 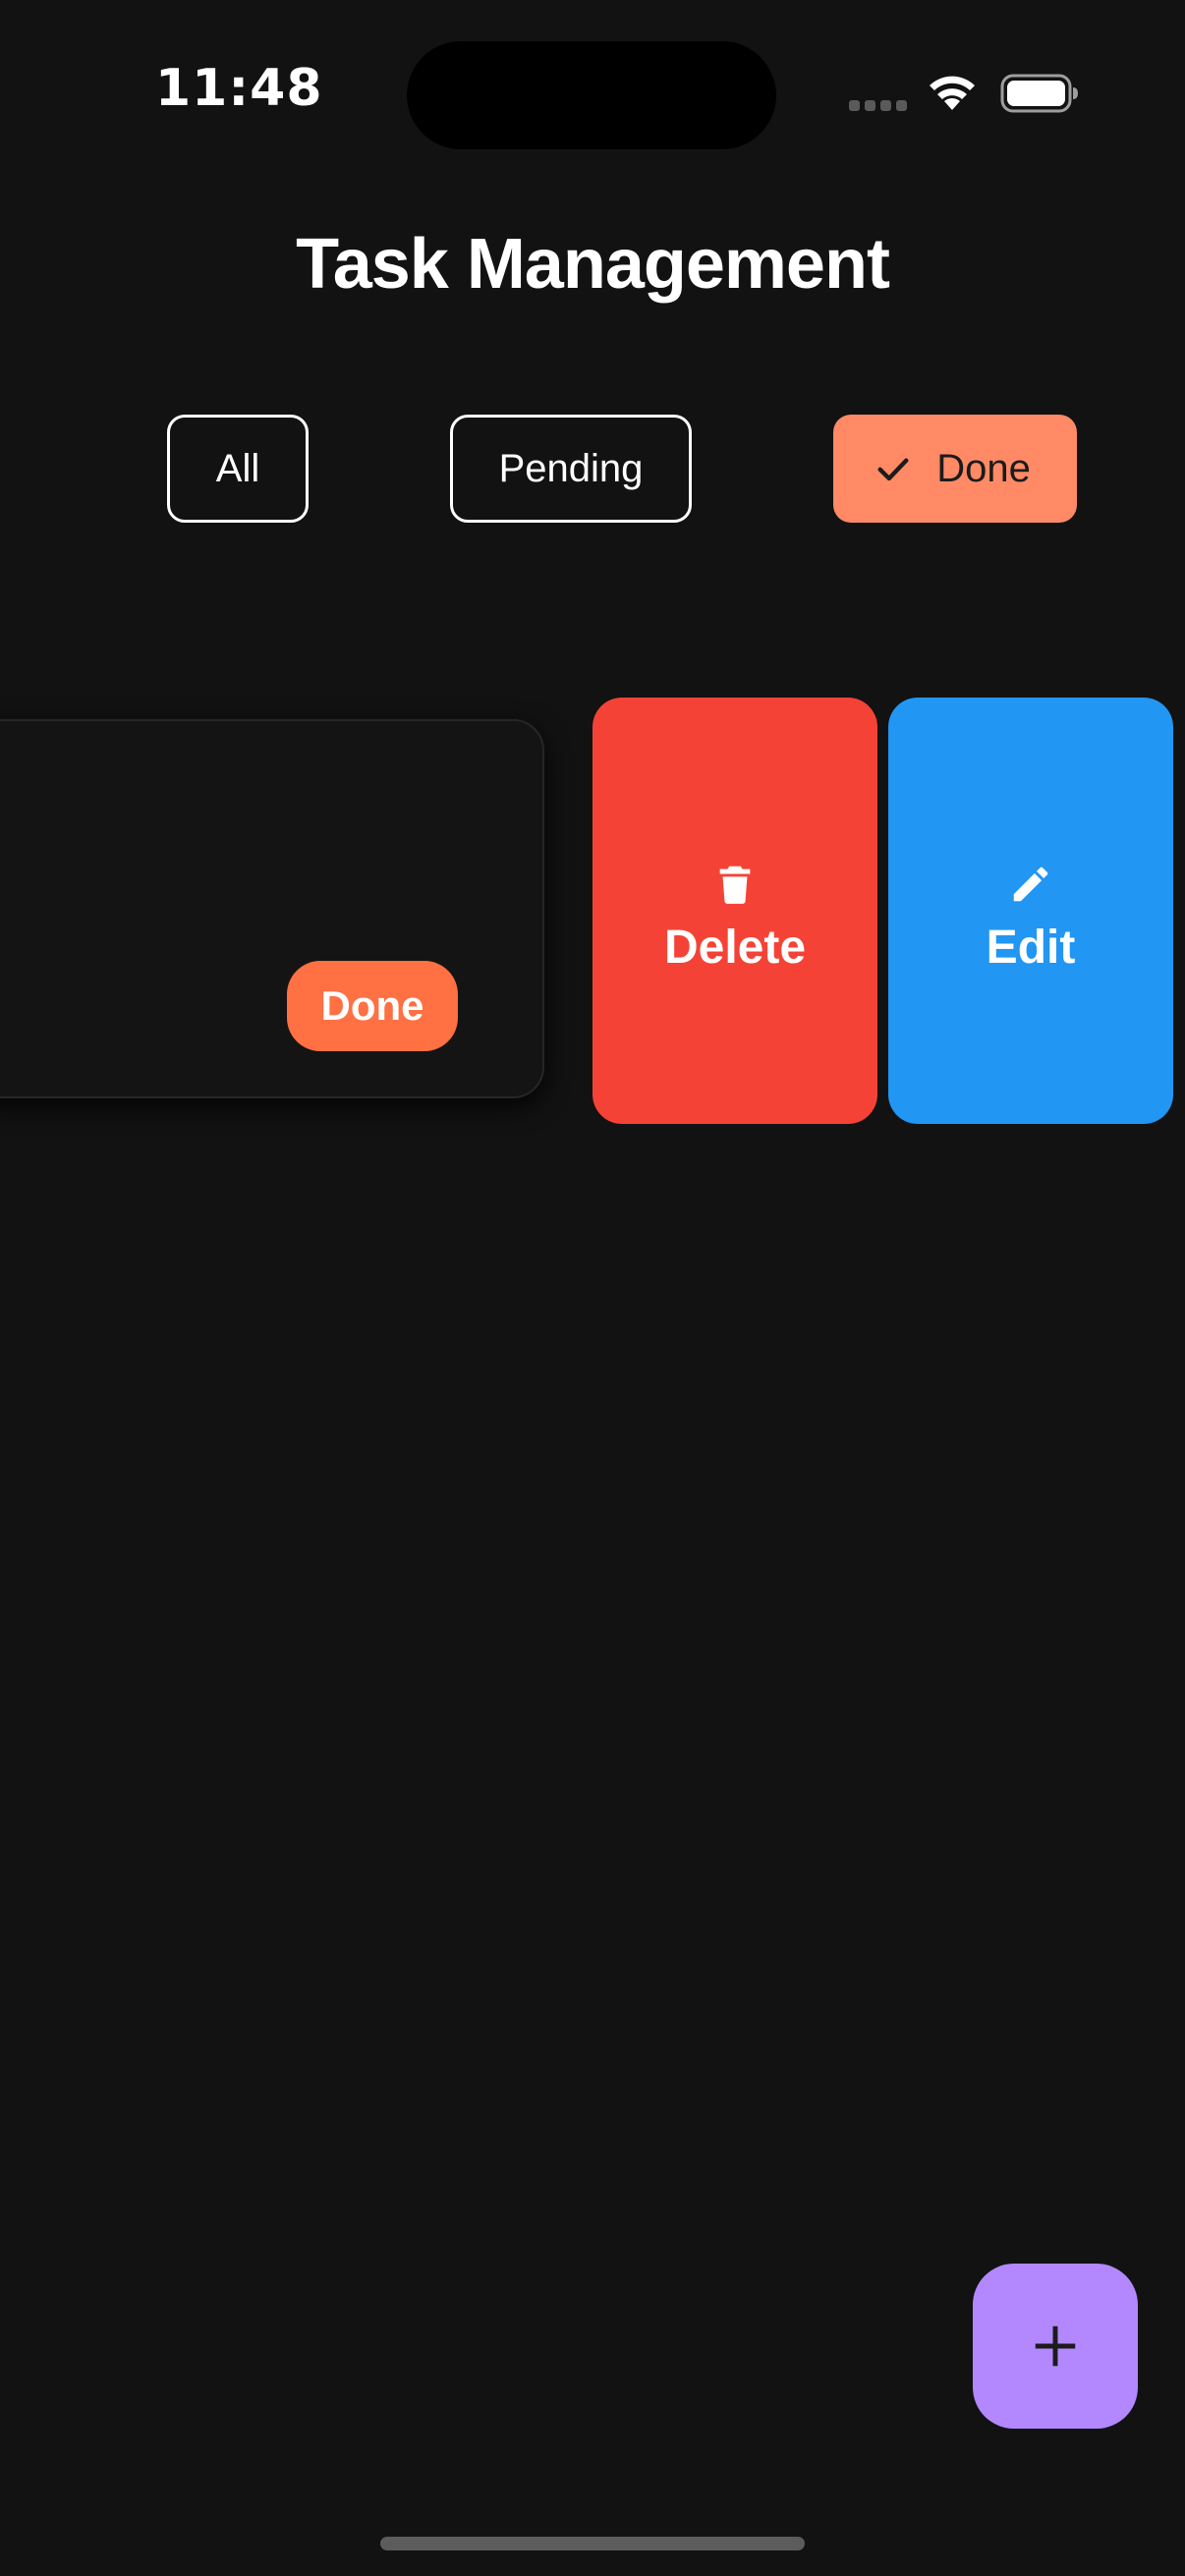 What do you see at coordinates (239, 88) in the screenshot?
I see `status-time: 11:48` at bounding box center [239, 88].